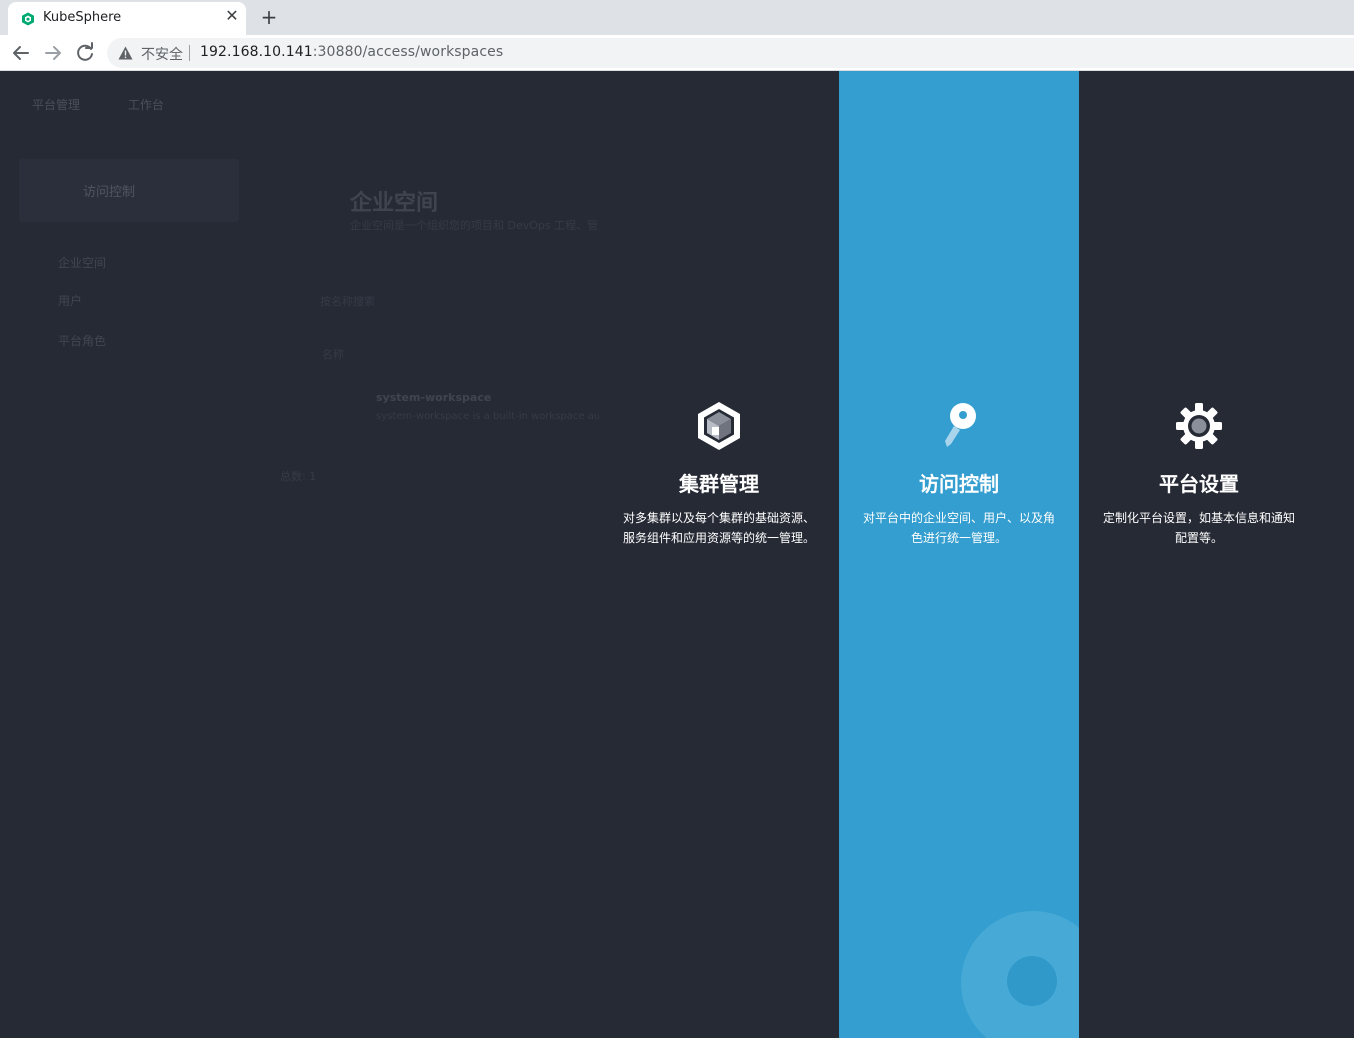 Image resolution: width=1354 pixels, height=1038 pixels. What do you see at coordinates (719, 484) in the screenshot?
I see `cluster-management-title: 集群管理` at bounding box center [719, 484].